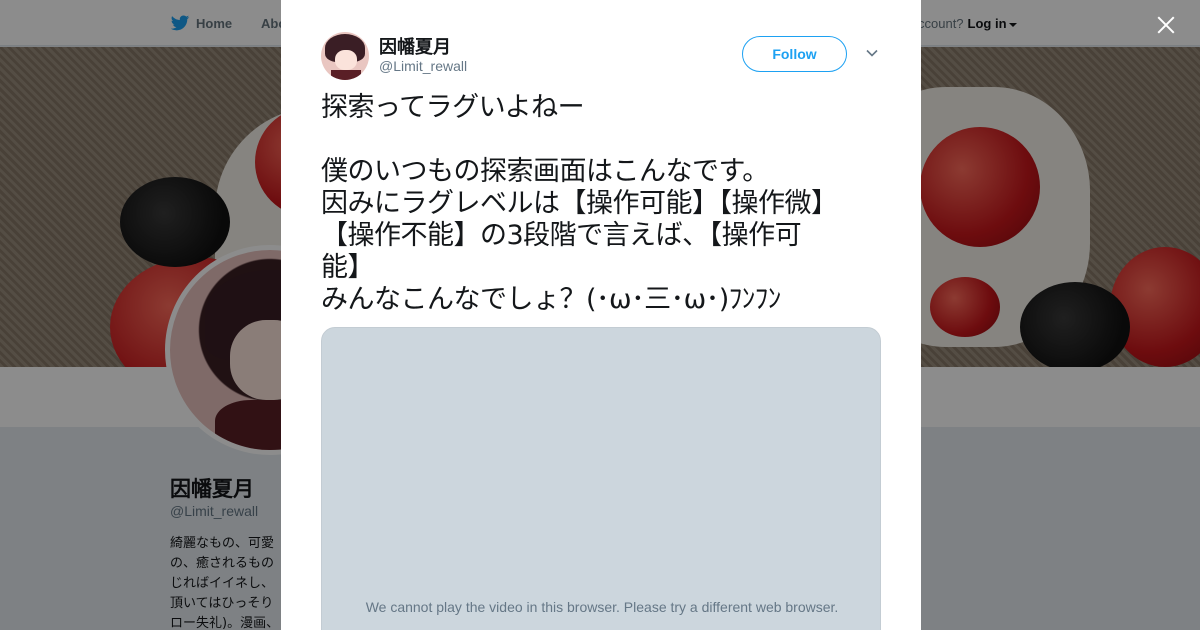 This screenshot has width=1200, height=630. I want to click on follow-button: Follow, so click(794, 54).